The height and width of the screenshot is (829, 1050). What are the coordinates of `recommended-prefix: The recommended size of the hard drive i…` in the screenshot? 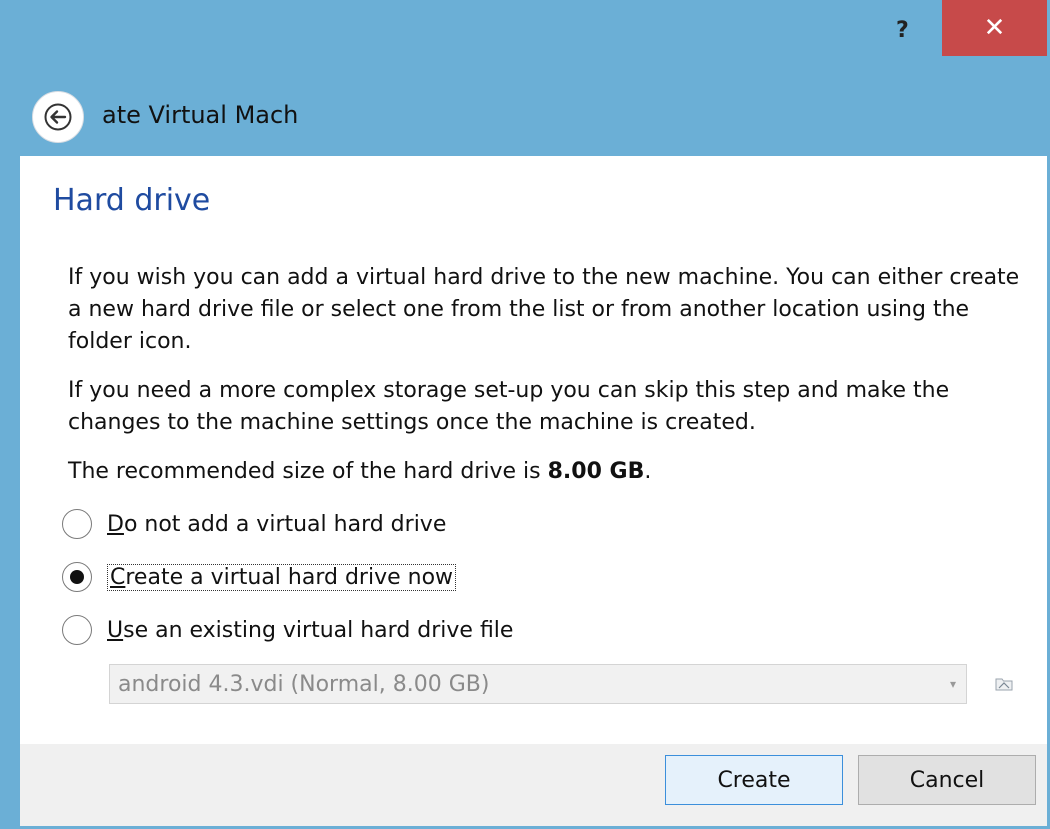 It's located at (308, 471).